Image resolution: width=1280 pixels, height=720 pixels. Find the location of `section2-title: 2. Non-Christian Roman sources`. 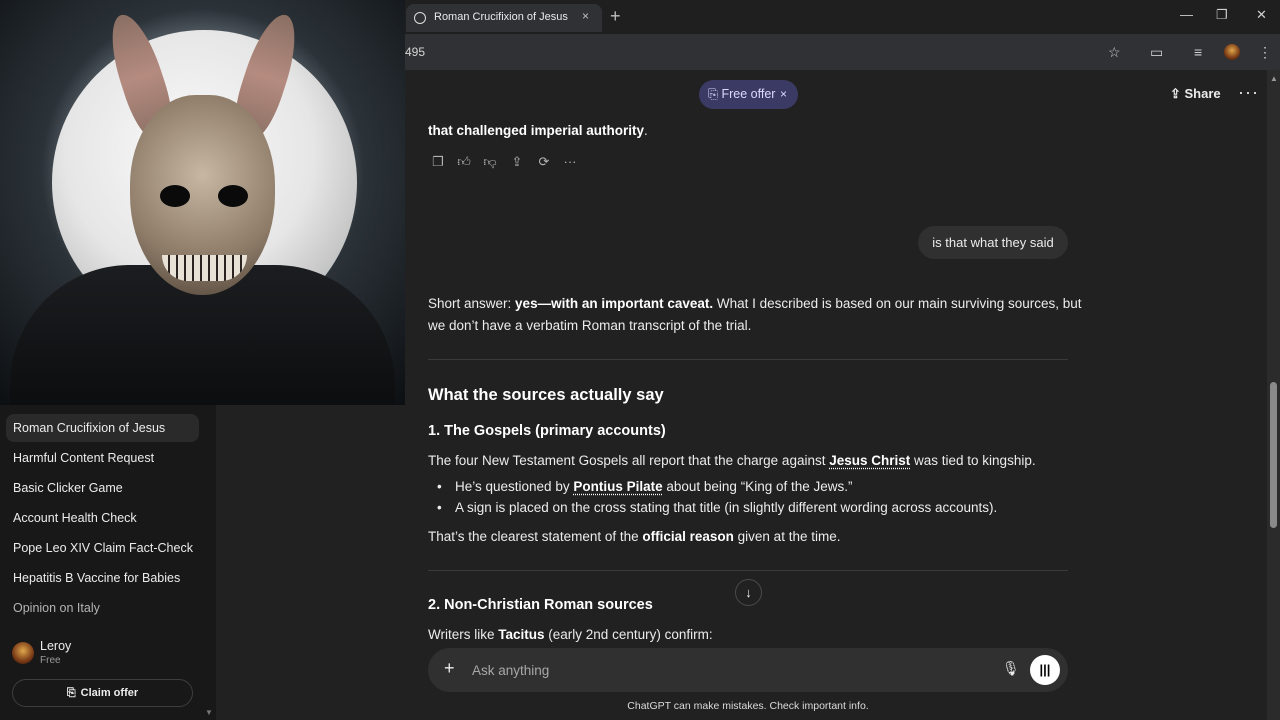

section2-title: 2. Non-Christian Roman sources is located at coordinates (540, 605).